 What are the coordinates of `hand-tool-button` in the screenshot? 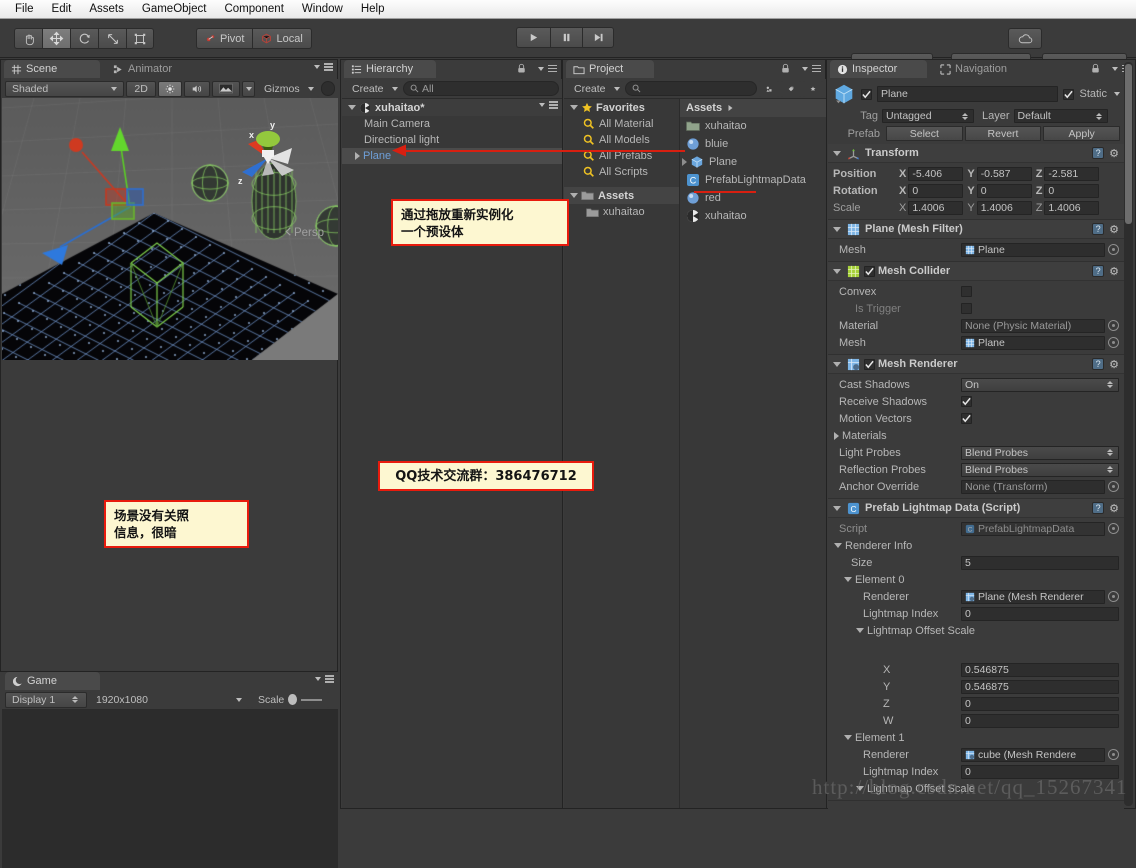 It's located at (28, 38).